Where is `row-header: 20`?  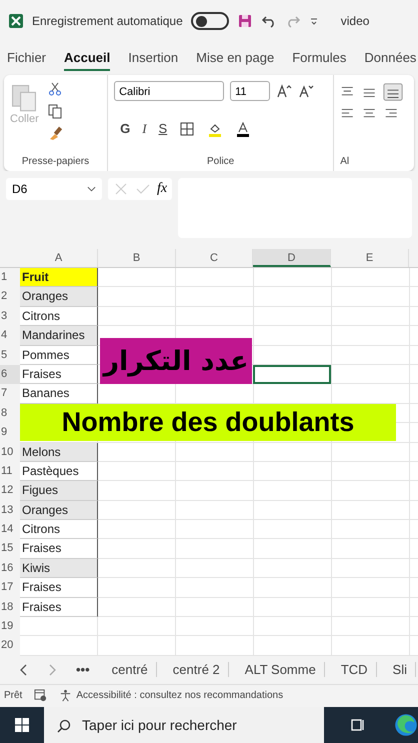
row-header: 20 is located at coordinates (10, 646).